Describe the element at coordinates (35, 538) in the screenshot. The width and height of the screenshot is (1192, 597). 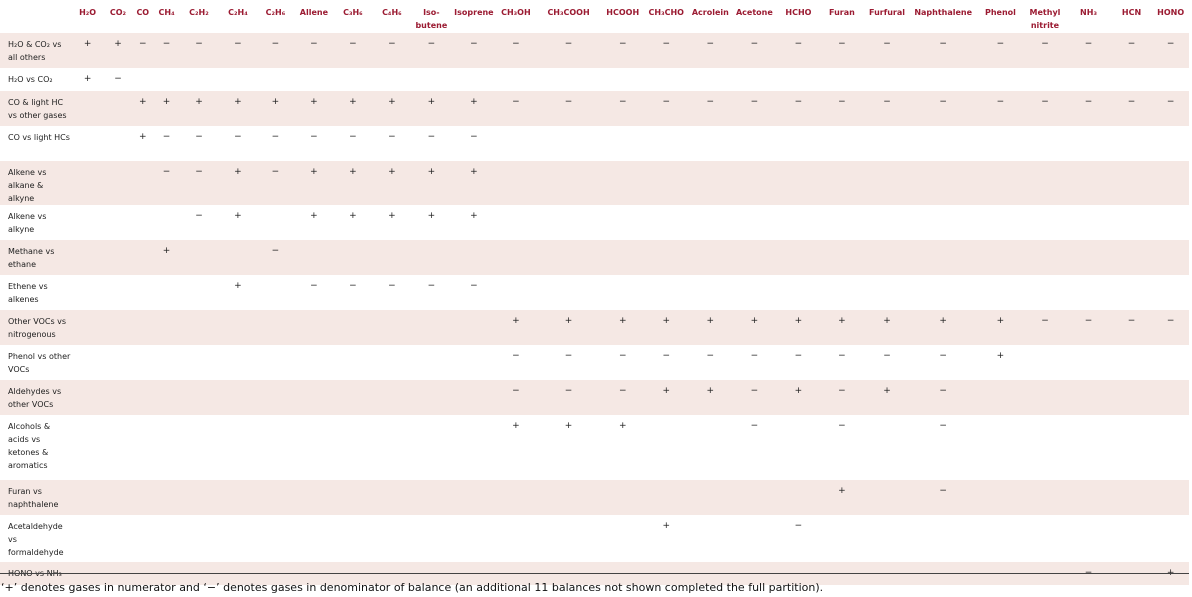
I see `row-label: Acetaldehyde vs formaldehyde` at that location.